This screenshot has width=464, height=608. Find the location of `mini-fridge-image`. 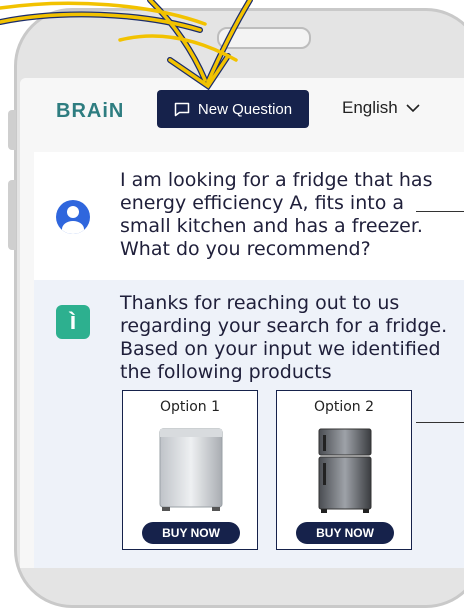

mini-fridge-image is located at coordinates (191, 469).